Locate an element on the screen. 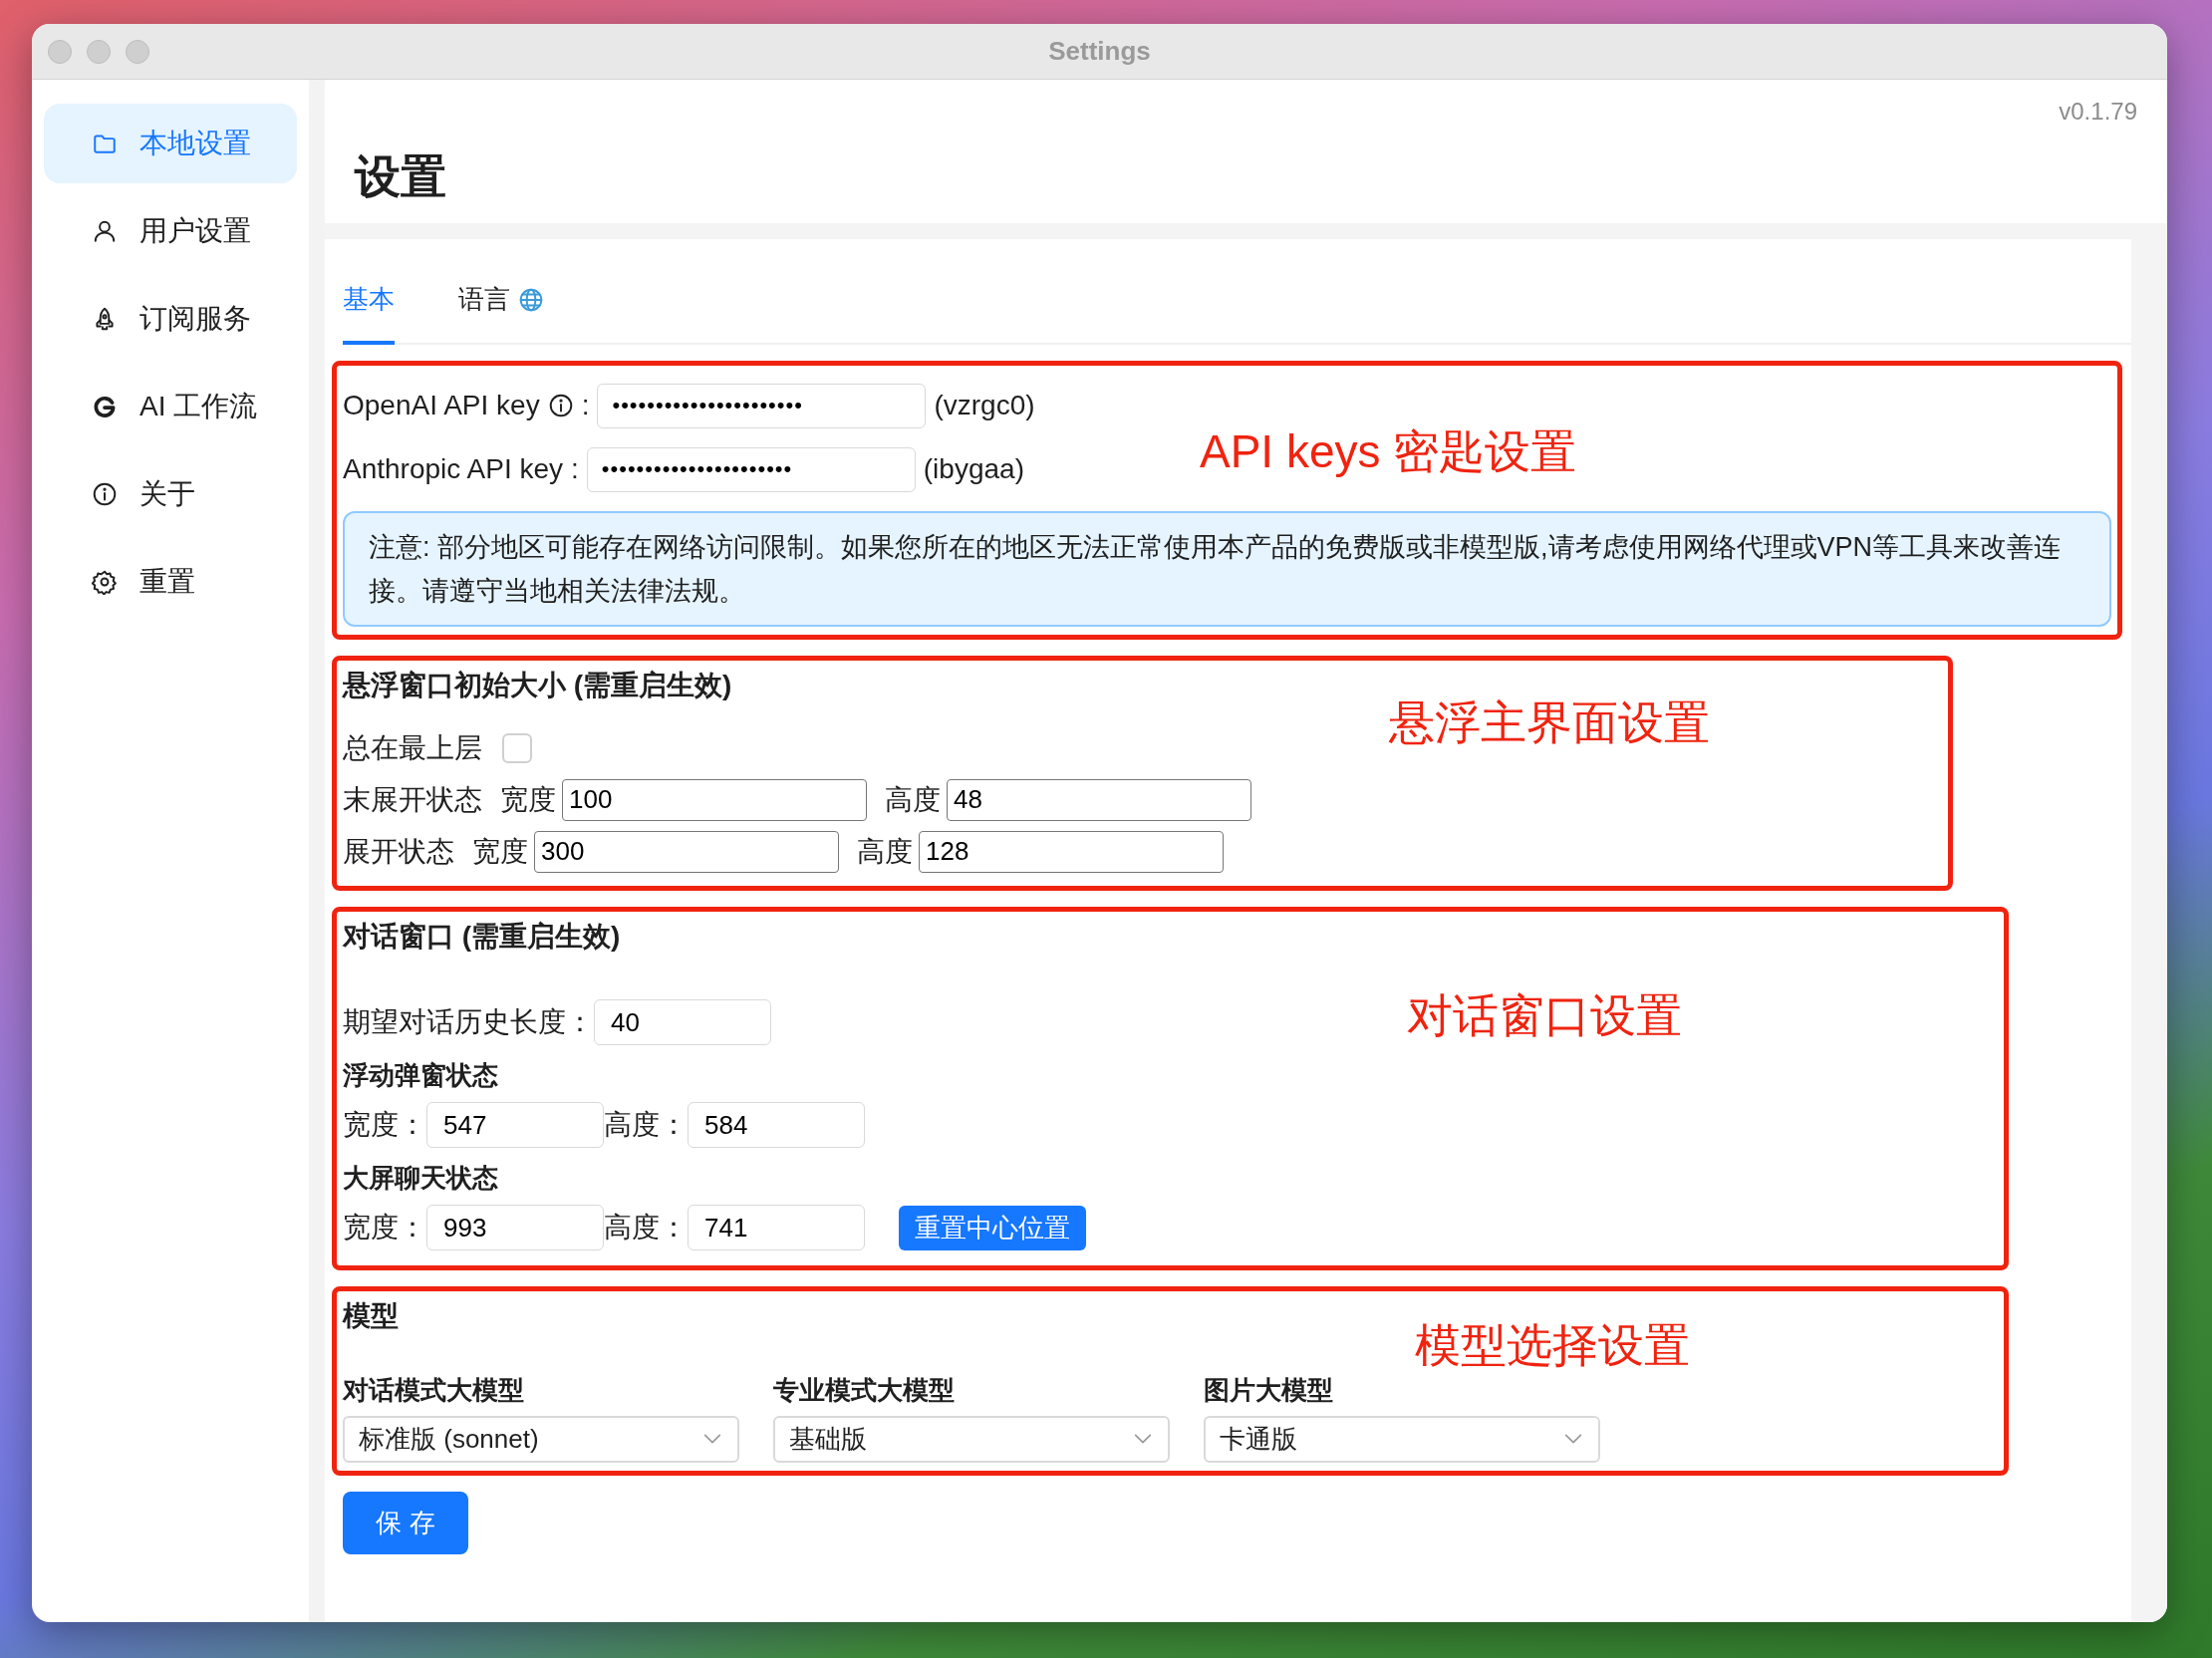 This screenshot has width=2212, height=1658. annotation-label: 模型选择设置 is located at coordinates (1552, 1346).